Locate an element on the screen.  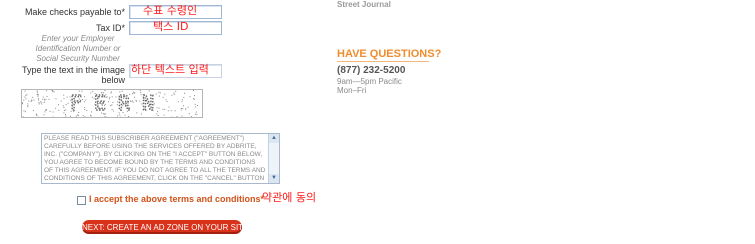
arrow-right-icon: ➡ is located at coordinates (257, 227).